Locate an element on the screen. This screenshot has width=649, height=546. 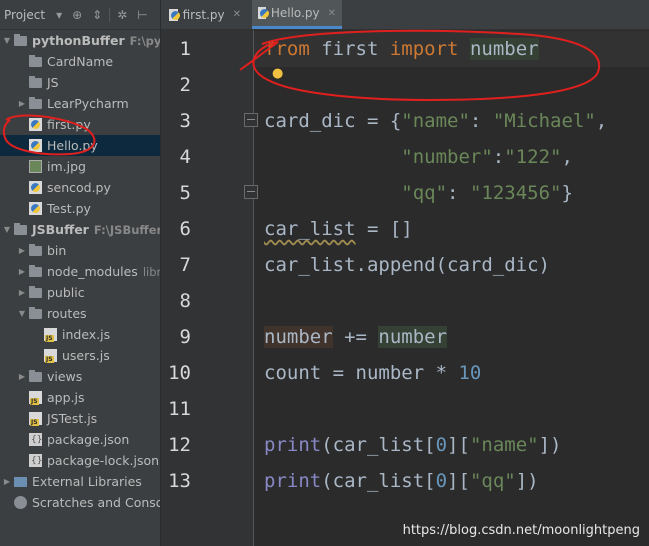
tree-item-test-py: Test.py is located at coordinates (80, 208).